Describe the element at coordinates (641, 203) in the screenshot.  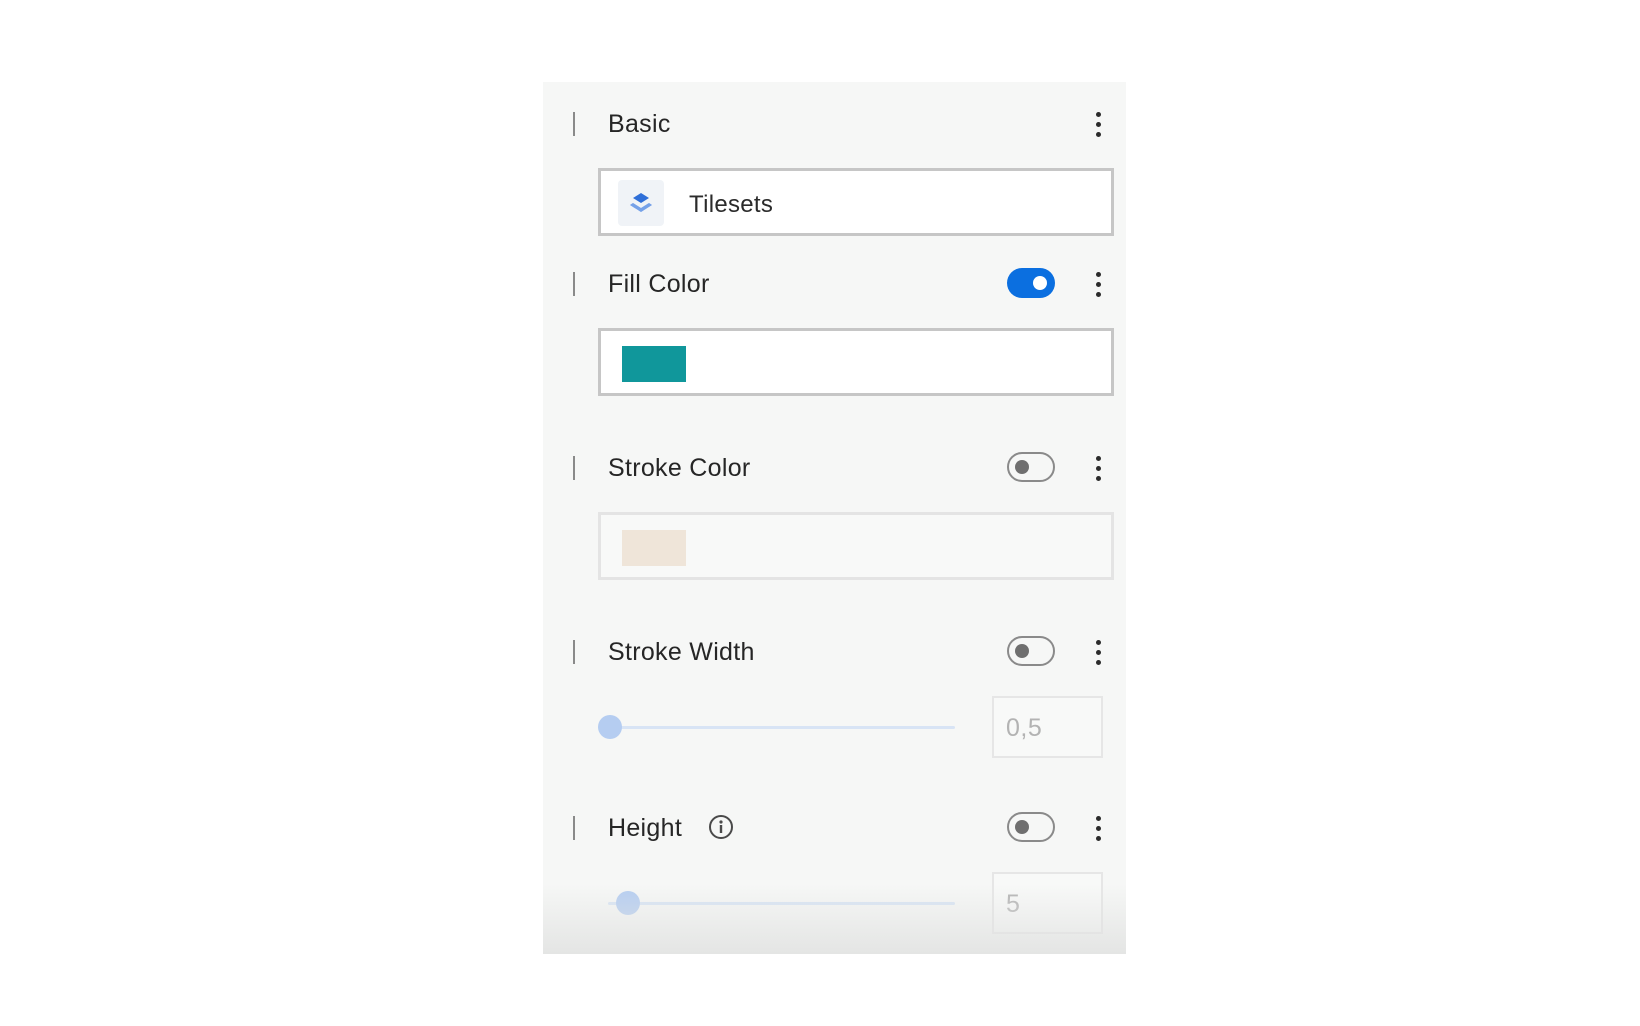
I see `layers-icon` at that location.